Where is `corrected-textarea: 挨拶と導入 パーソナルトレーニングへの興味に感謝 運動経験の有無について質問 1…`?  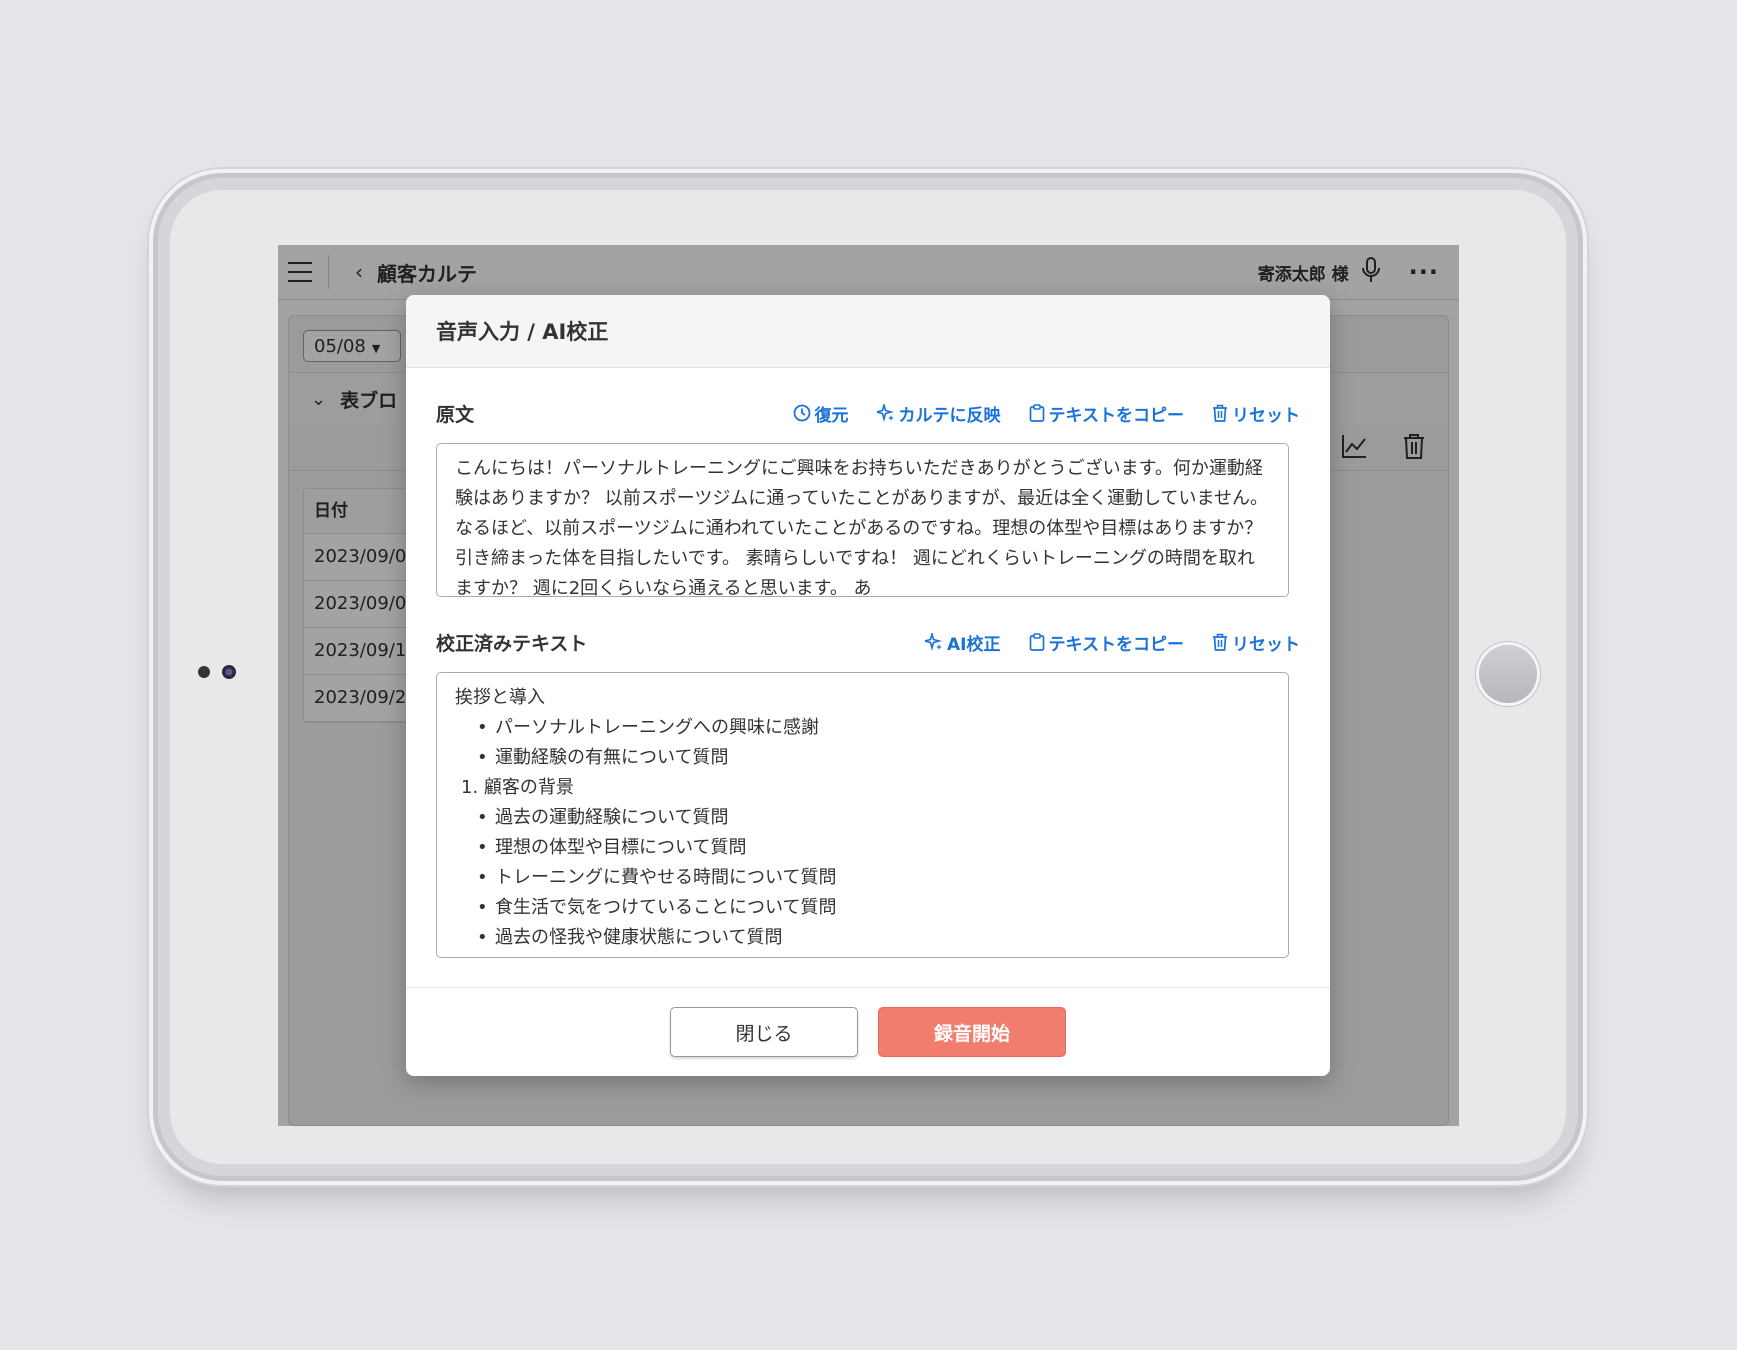 corrected-textarea: 挨拶と導入 パーソナルトレーニングへの興味に感謝 運動経験の有無について質問 1… is located at coordinates (862, 815).